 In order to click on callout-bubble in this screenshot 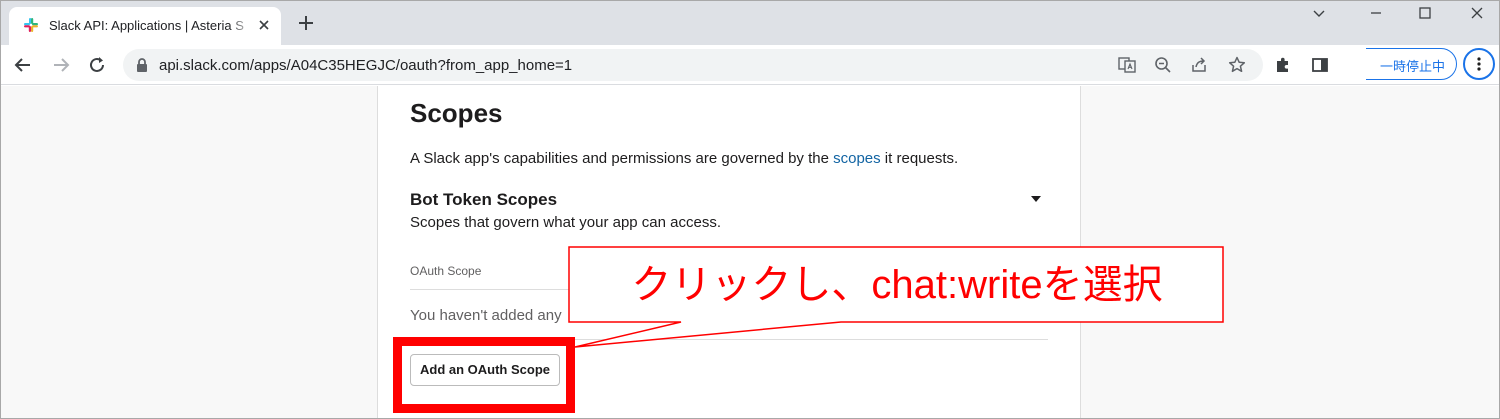, I will do `click(896, 297)`.